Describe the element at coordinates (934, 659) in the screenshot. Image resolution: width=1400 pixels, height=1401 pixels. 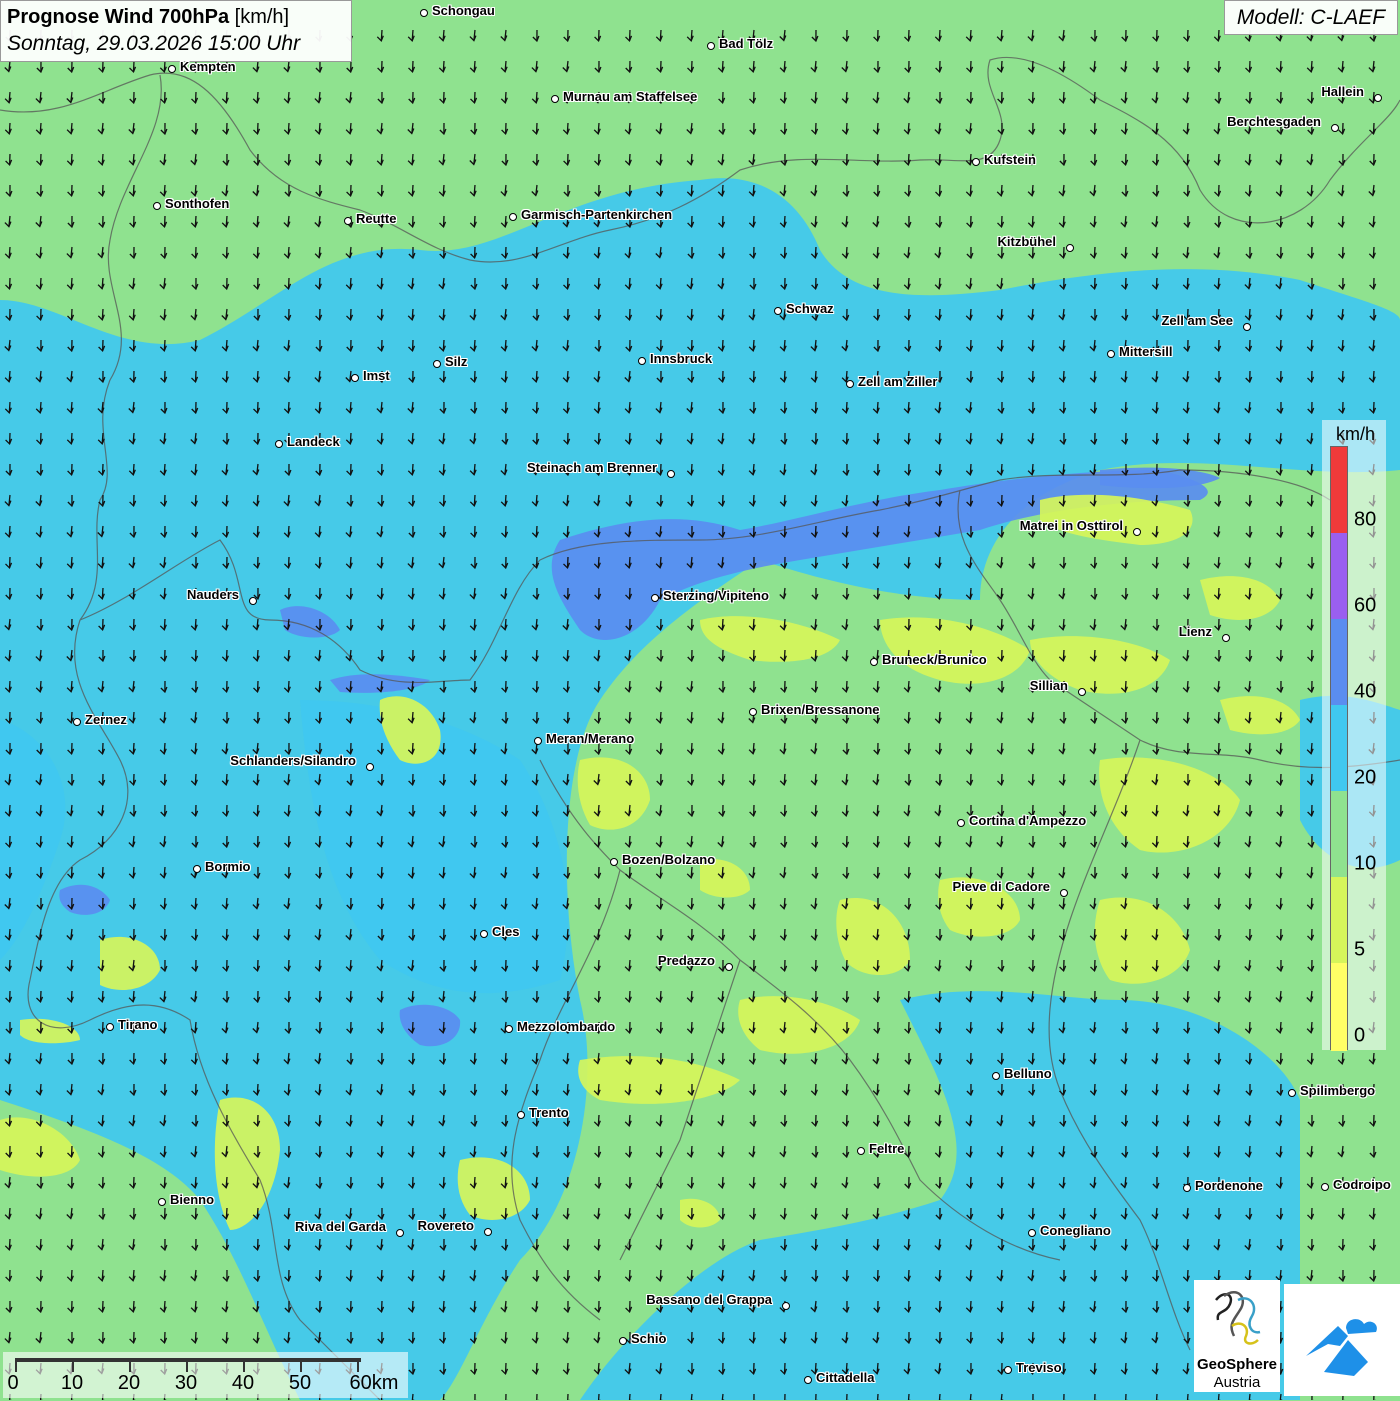
I see `city-label: Bruneck/Brunico` at that location.